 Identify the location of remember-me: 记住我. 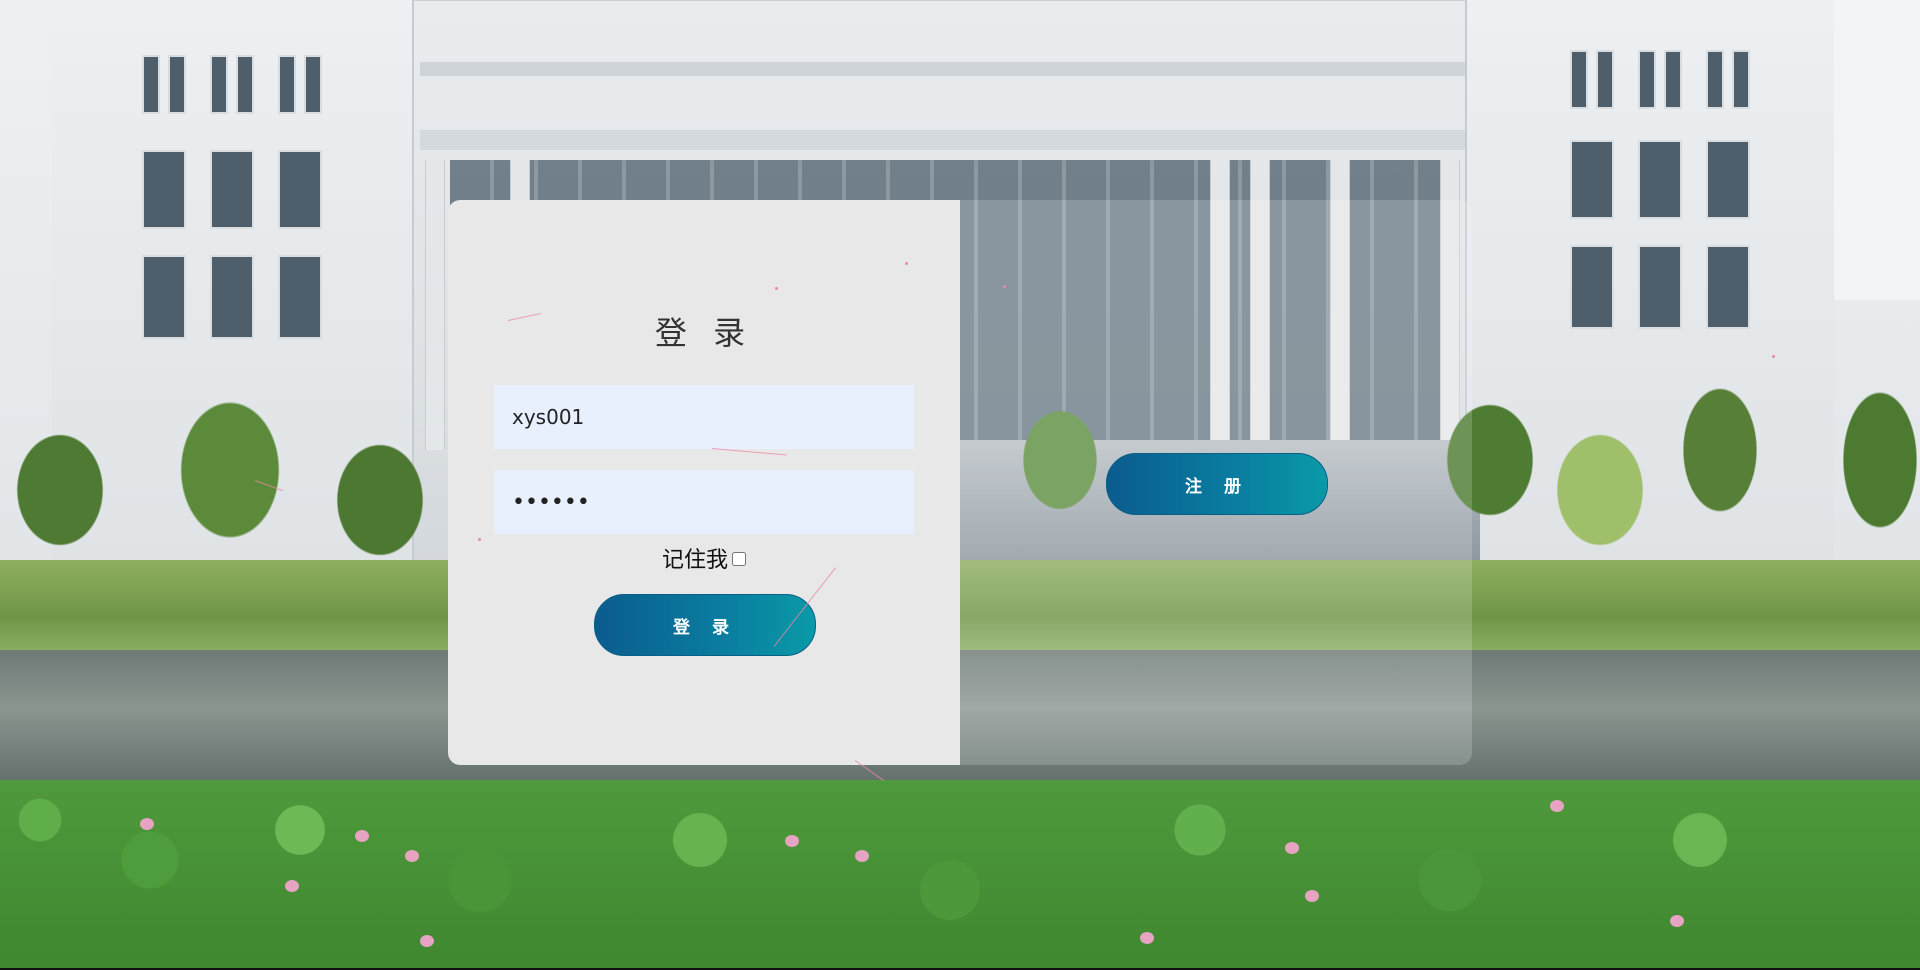
(704, 558).